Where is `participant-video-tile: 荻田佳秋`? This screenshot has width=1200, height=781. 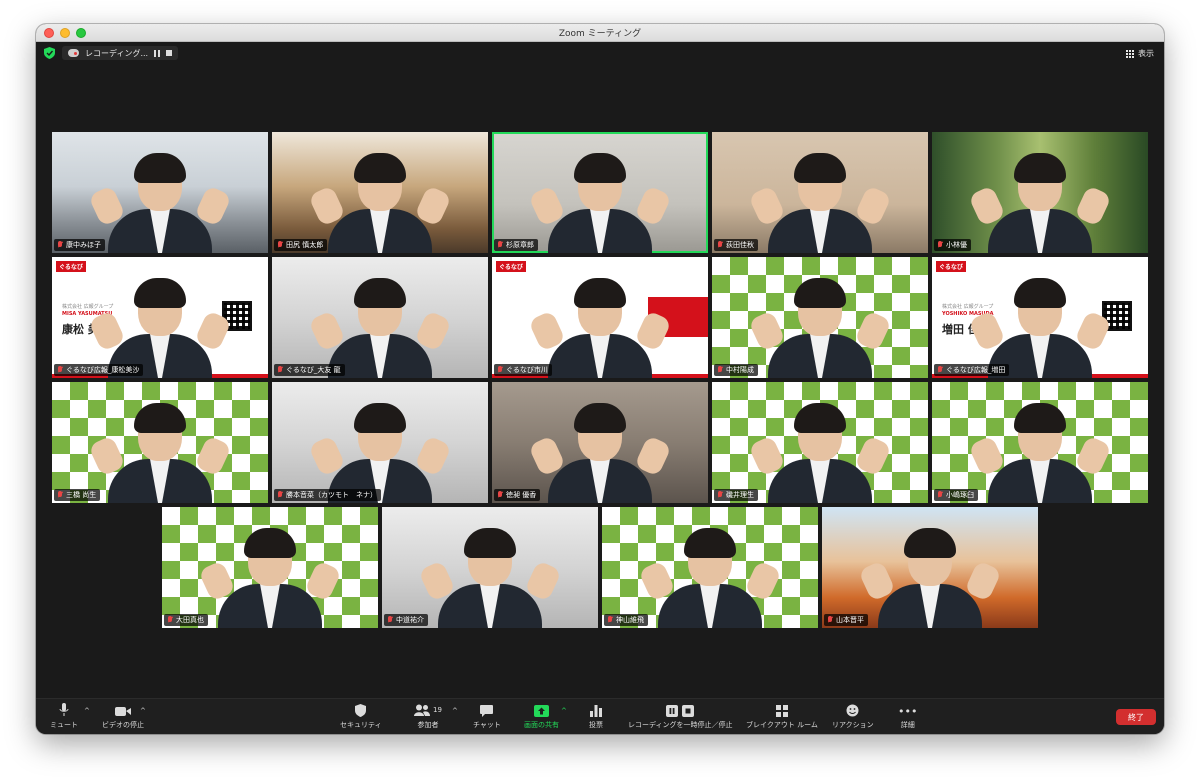 participant-video-tile: 荻田佳秋 is located at coordinates (820, 192).